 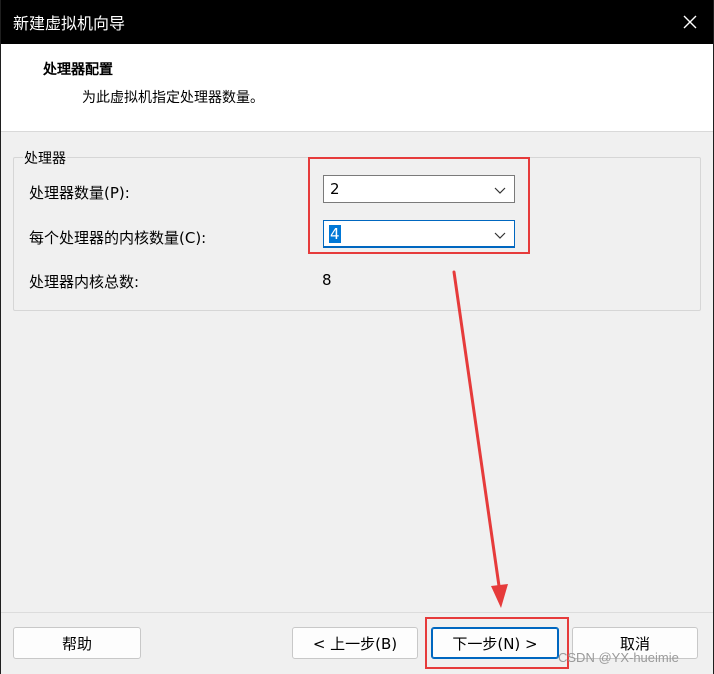 What do you see at coordinates (173, 98) in the screenshot?
I see `page-subtitle: 为此虚拟机指定处理器数量。` at bounding box center [173, 98].